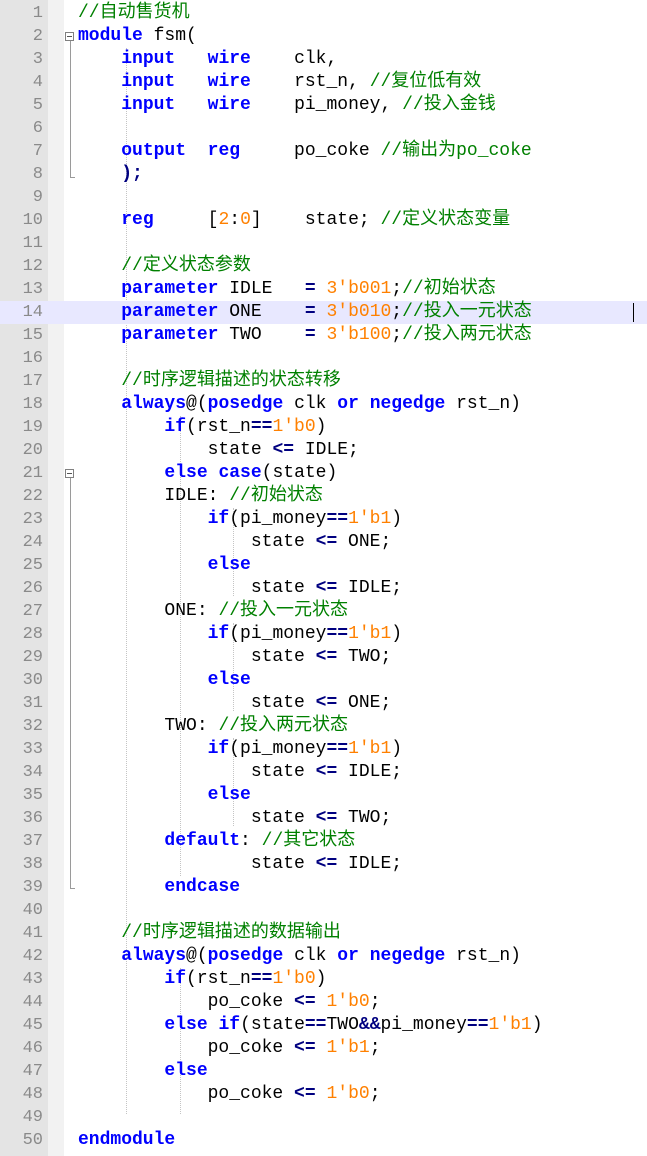  What do you see at coordinates (467, 312) in the screenshot?
I see `code-token: //投入一元状态` at bounding box center [467, 312].